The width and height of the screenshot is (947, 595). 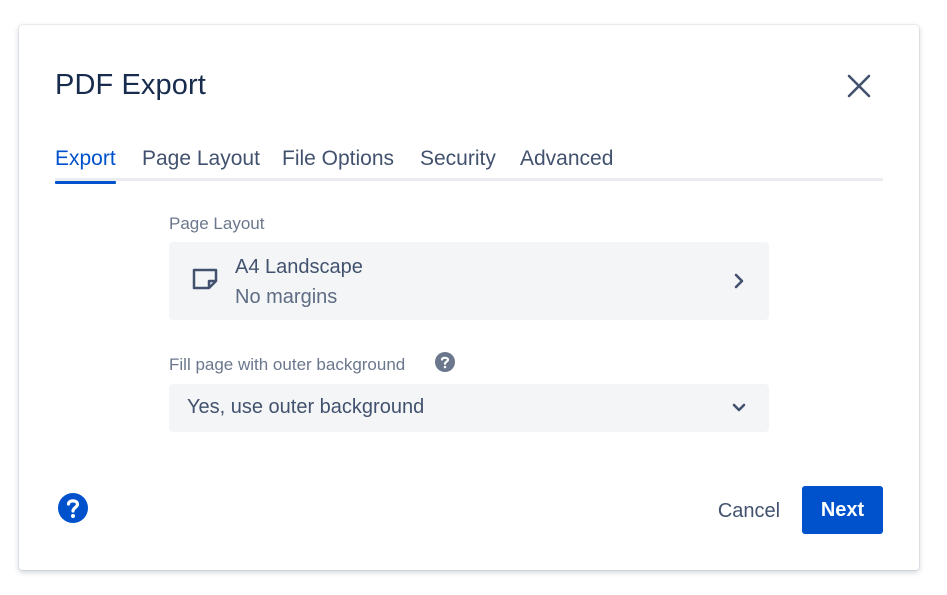 What do you see at coordinates (842, 510) in the screenshot?
I see `next-button: Next` at bounding box center [842, 510].